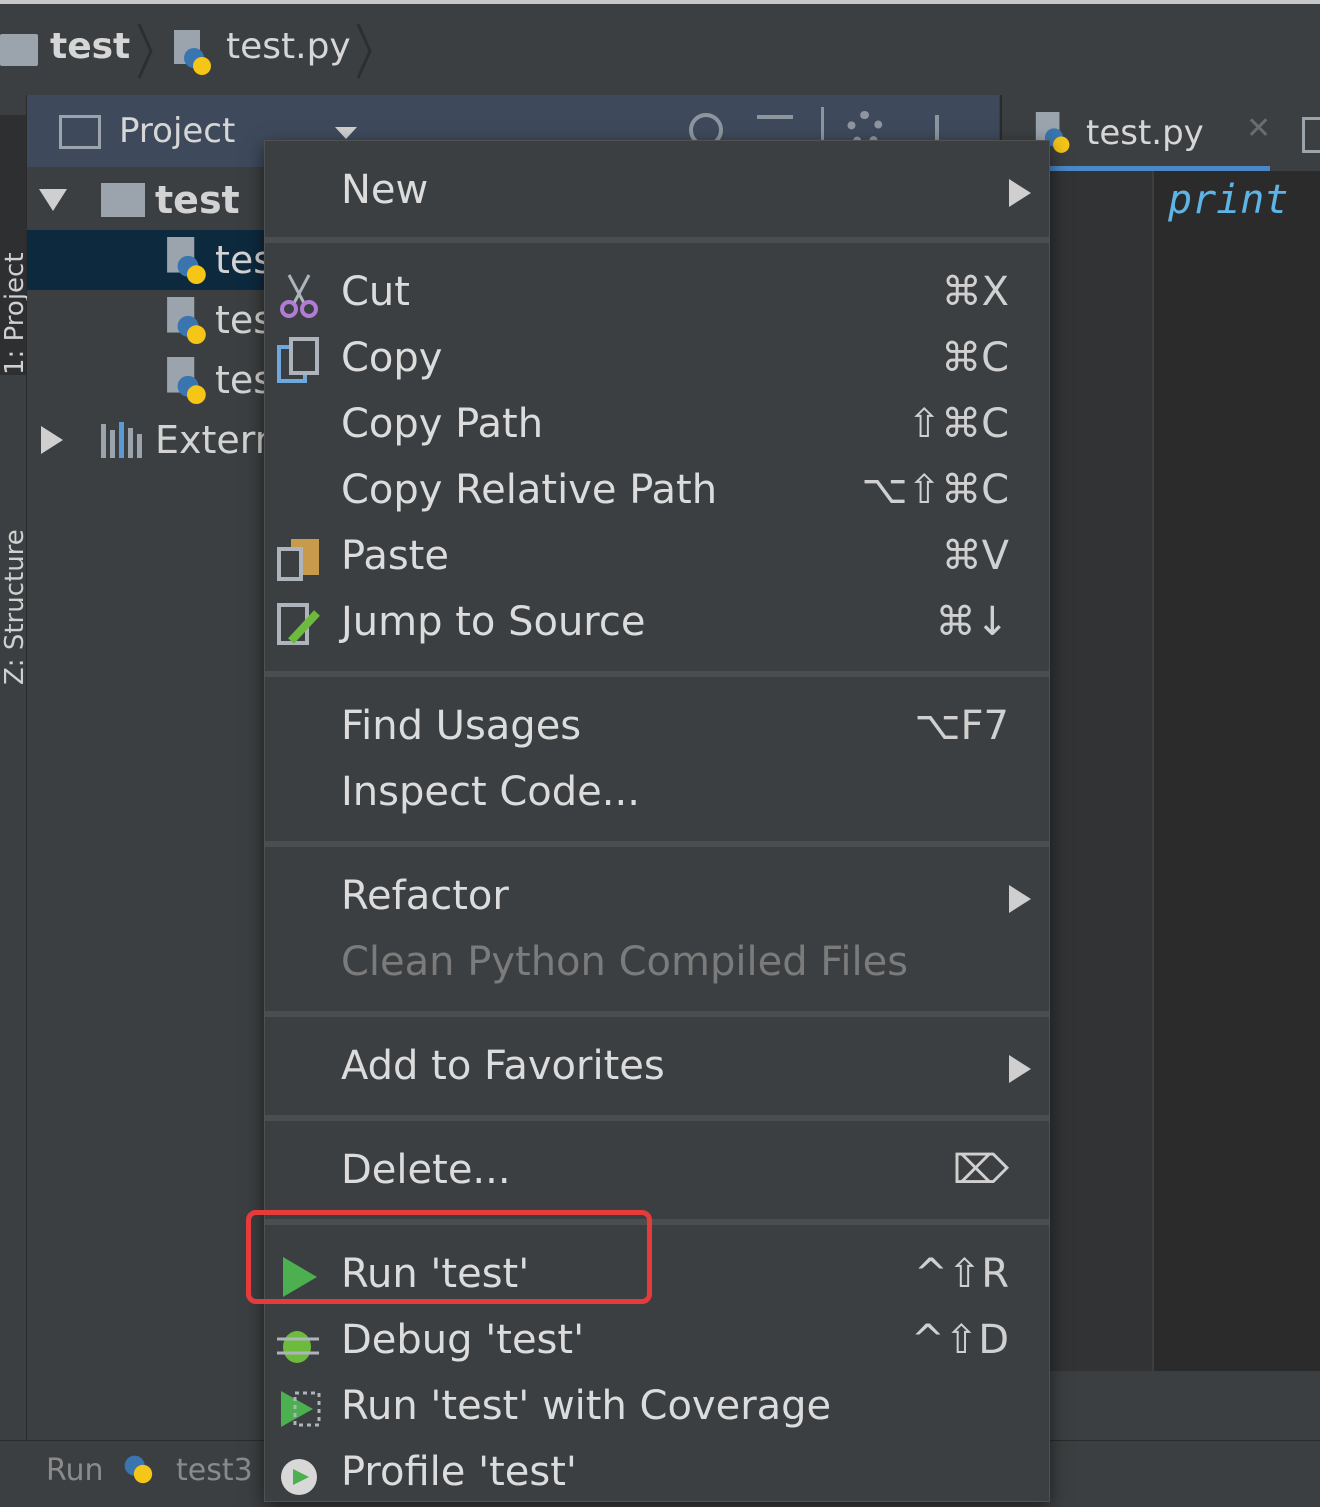  I want to click on menu-item-debug: Debug 'test' ^⇧D, so click(657, 1342).